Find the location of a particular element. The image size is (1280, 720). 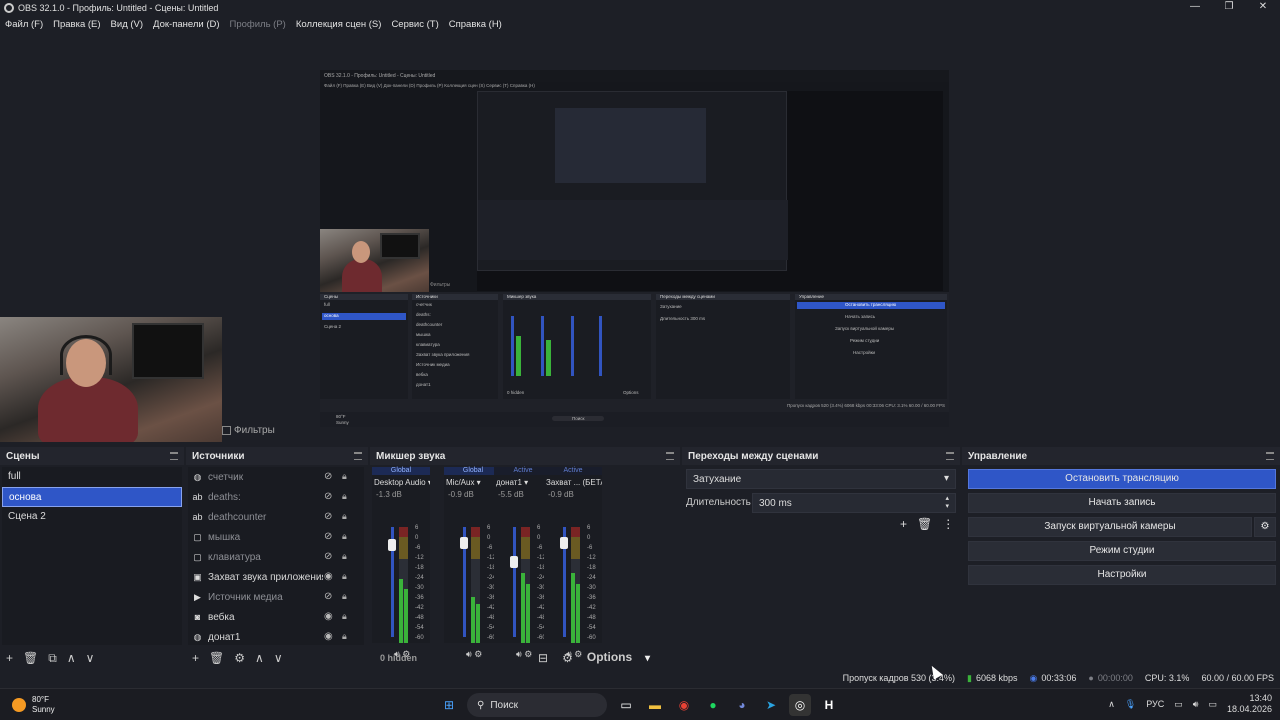

app-h-icon: H is located at coordinates (829, 705).